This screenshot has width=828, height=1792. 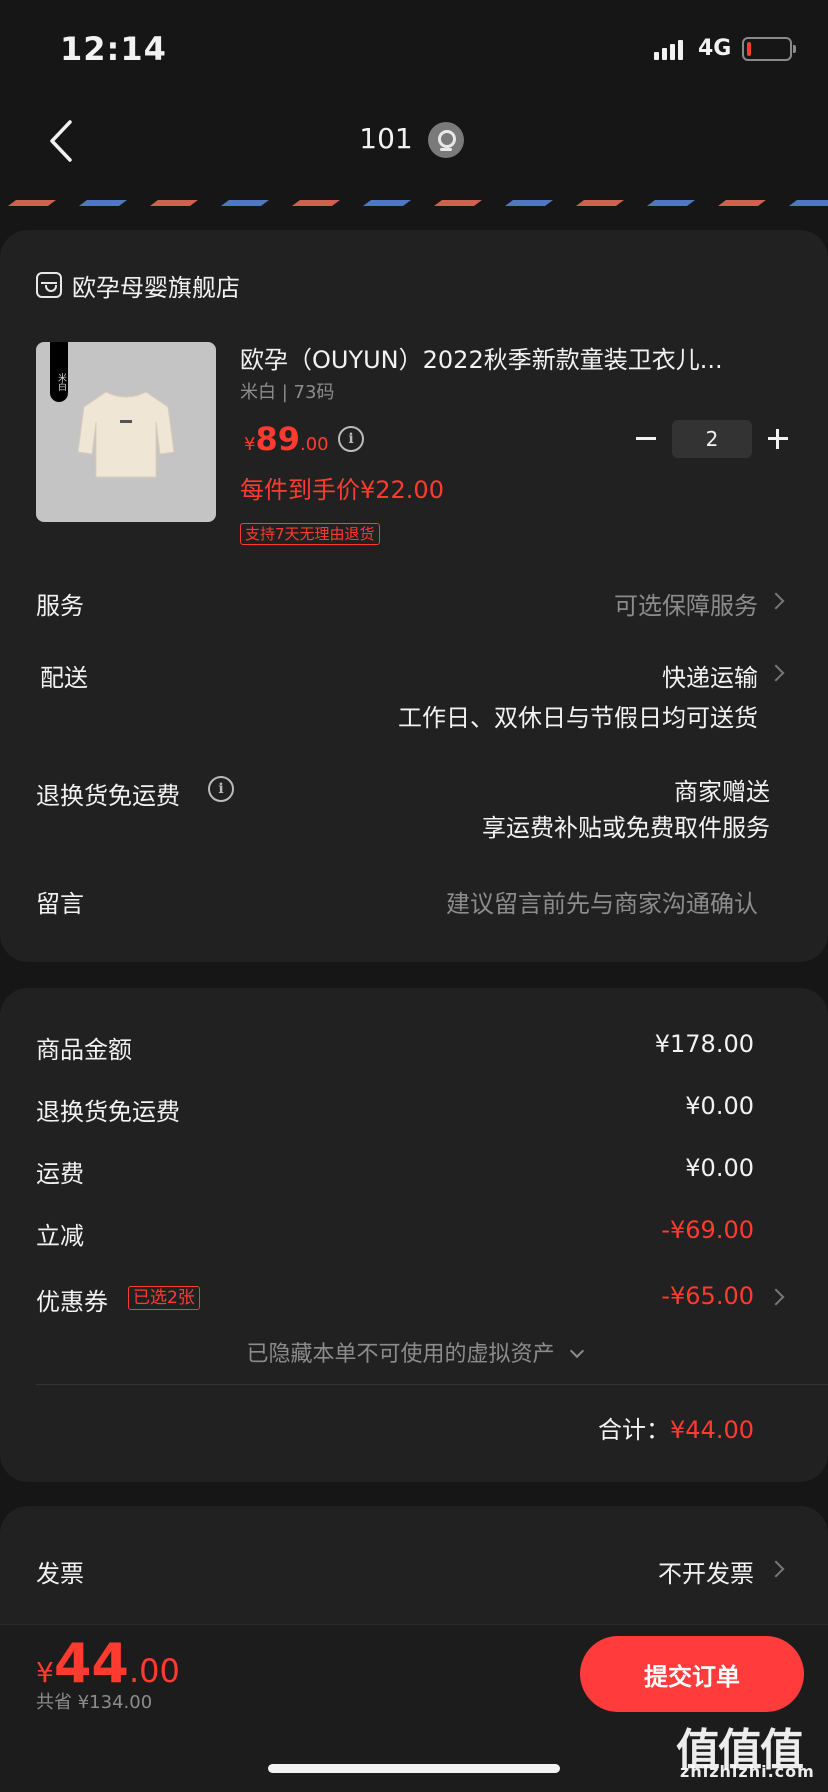 I want to click on product-image: 米白, so click(x=126, y=432).